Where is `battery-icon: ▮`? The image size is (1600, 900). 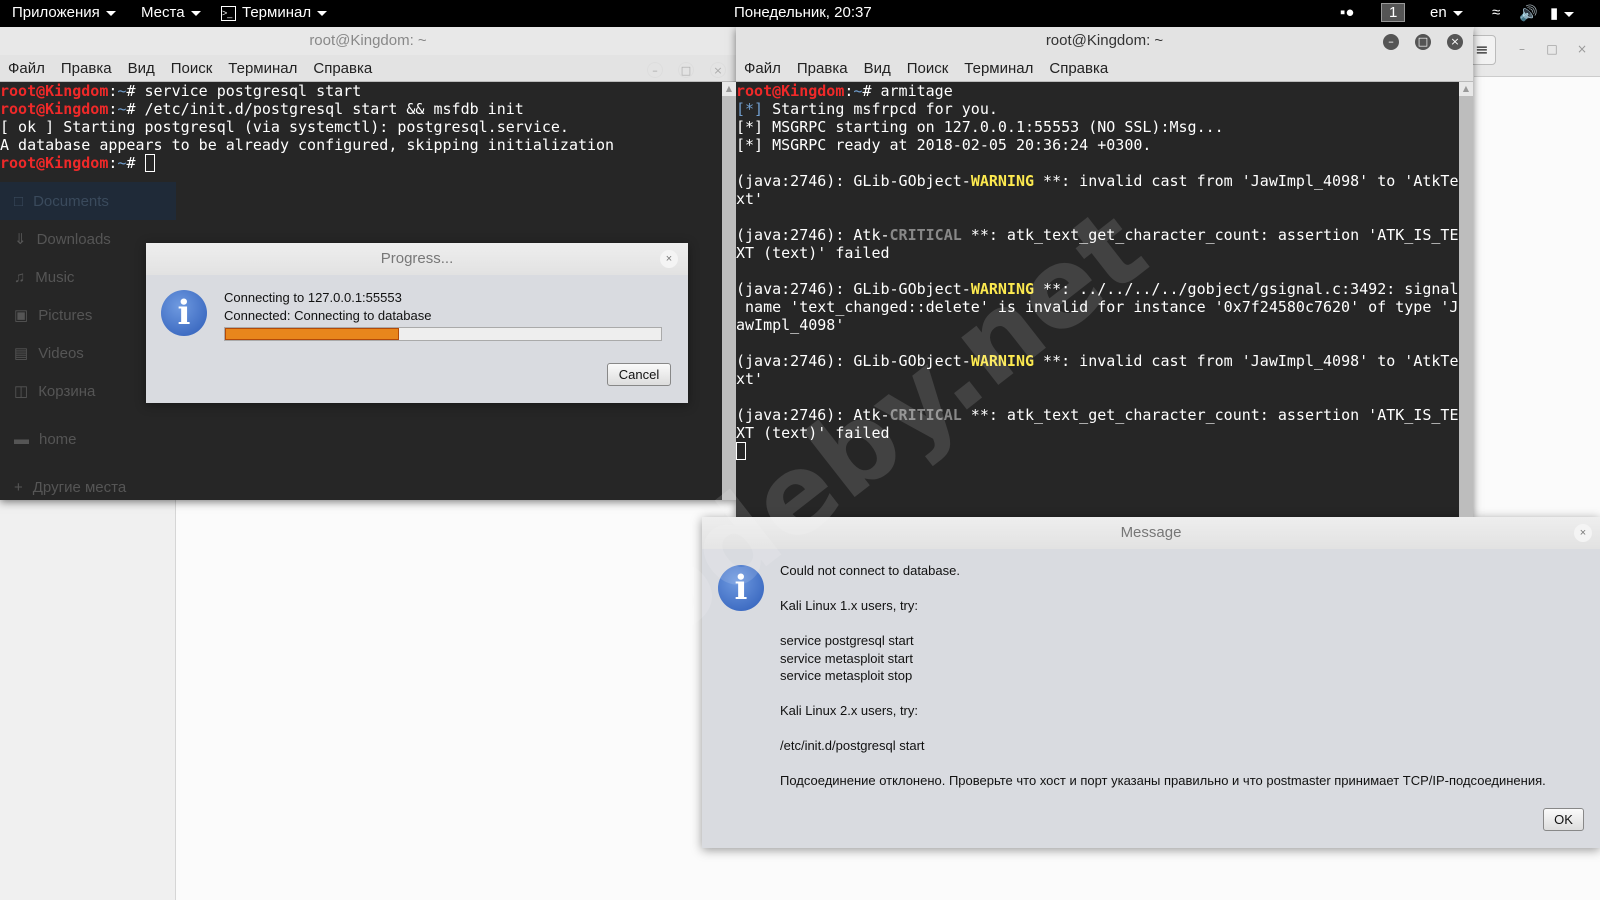
battery-icon: ▮ is located at coordinates (1562, 13).